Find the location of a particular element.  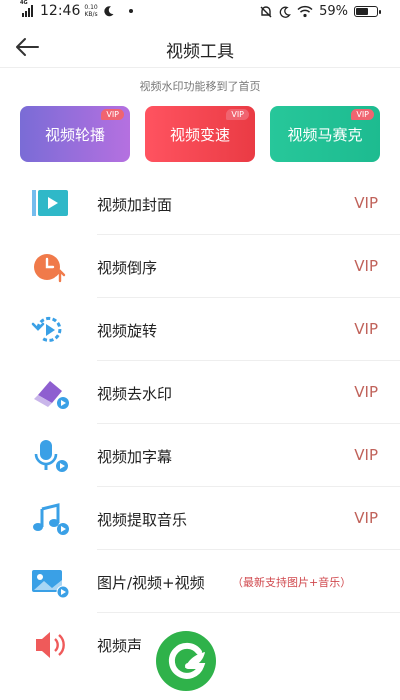

battery-percent: 59% is located at coordinates (333, 11).